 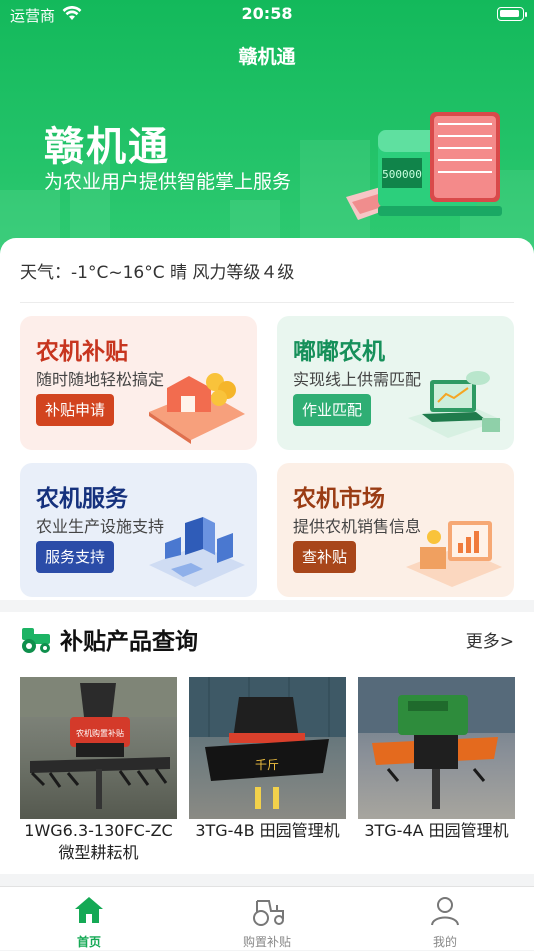 What do you see at coordinates (98, 743) in the screenshot?
I see `tiller-photo-illustration: 农机购置补贴` at bounding box center [98, 743].